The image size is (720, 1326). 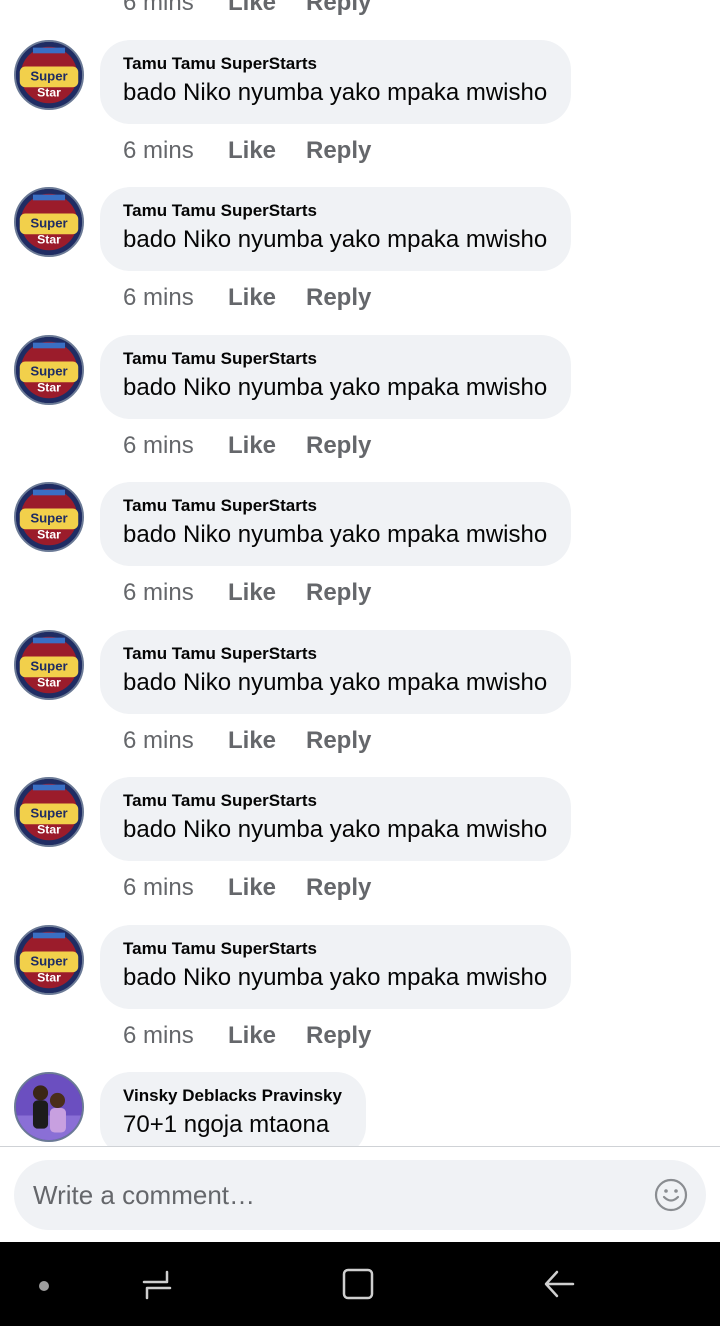 I want to click on home-square-icon, so click(x=358, y=1284).